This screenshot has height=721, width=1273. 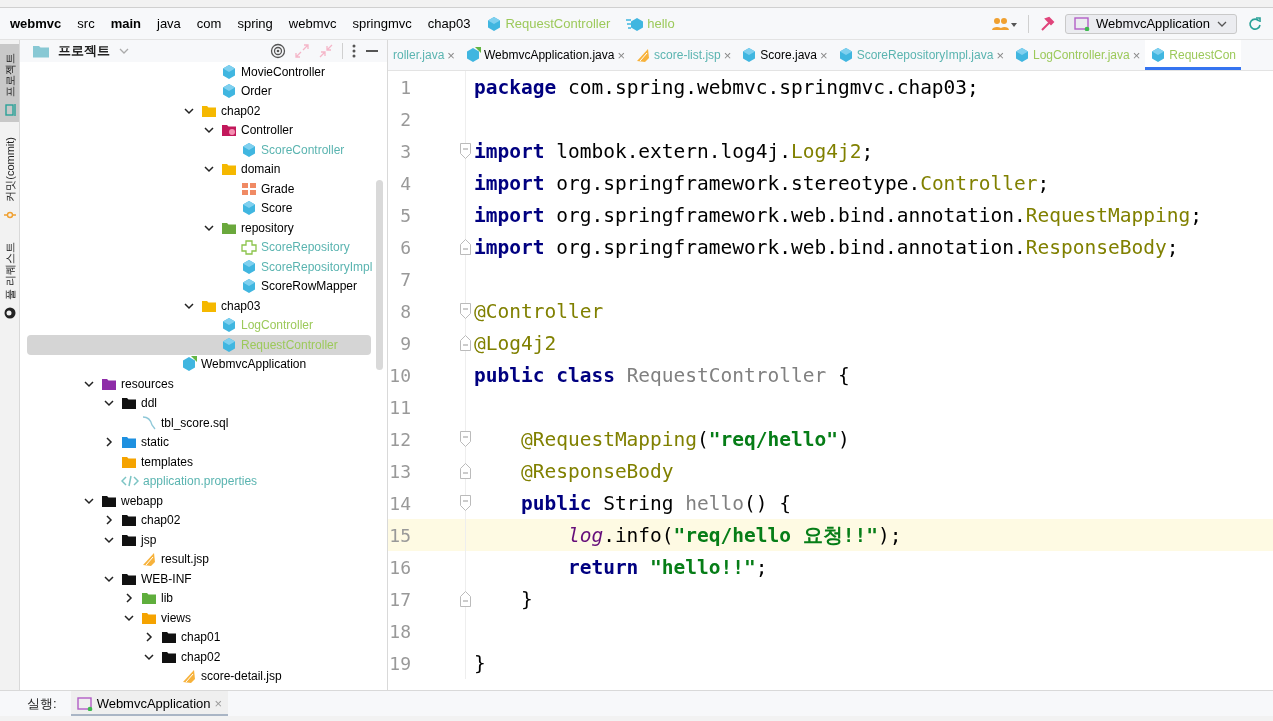 I want to click on laptop-icon, so click(x=9, y=110).